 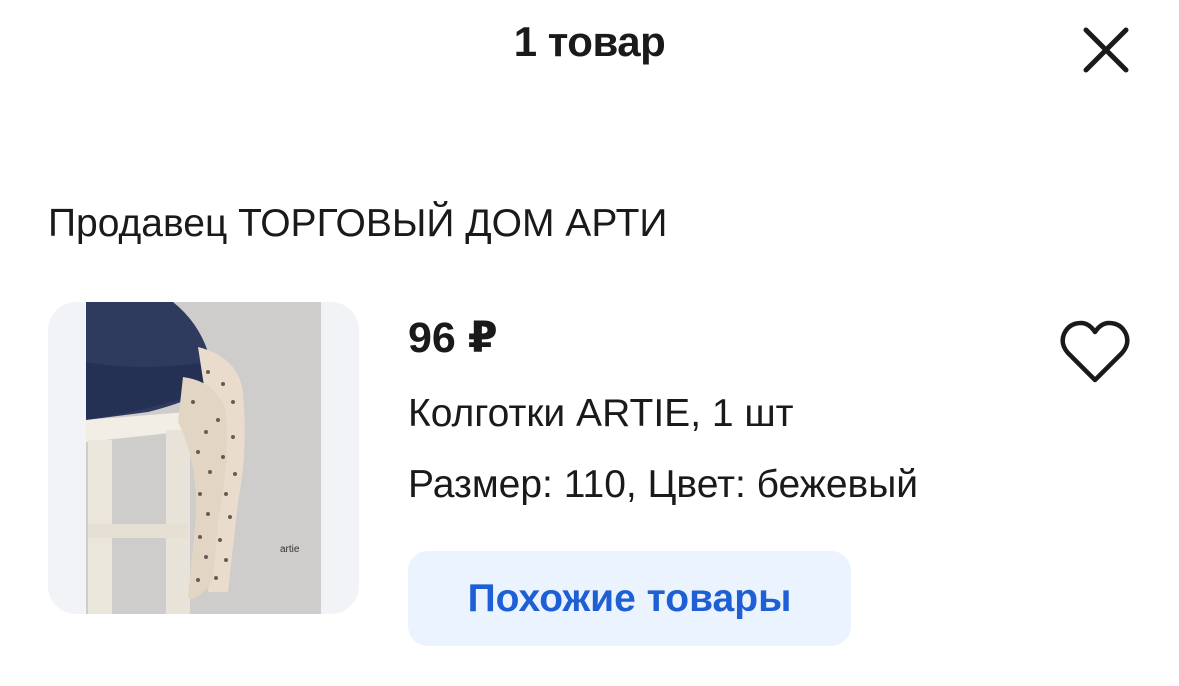 I want to click on heart-icon, so click(x=1095, y=351).